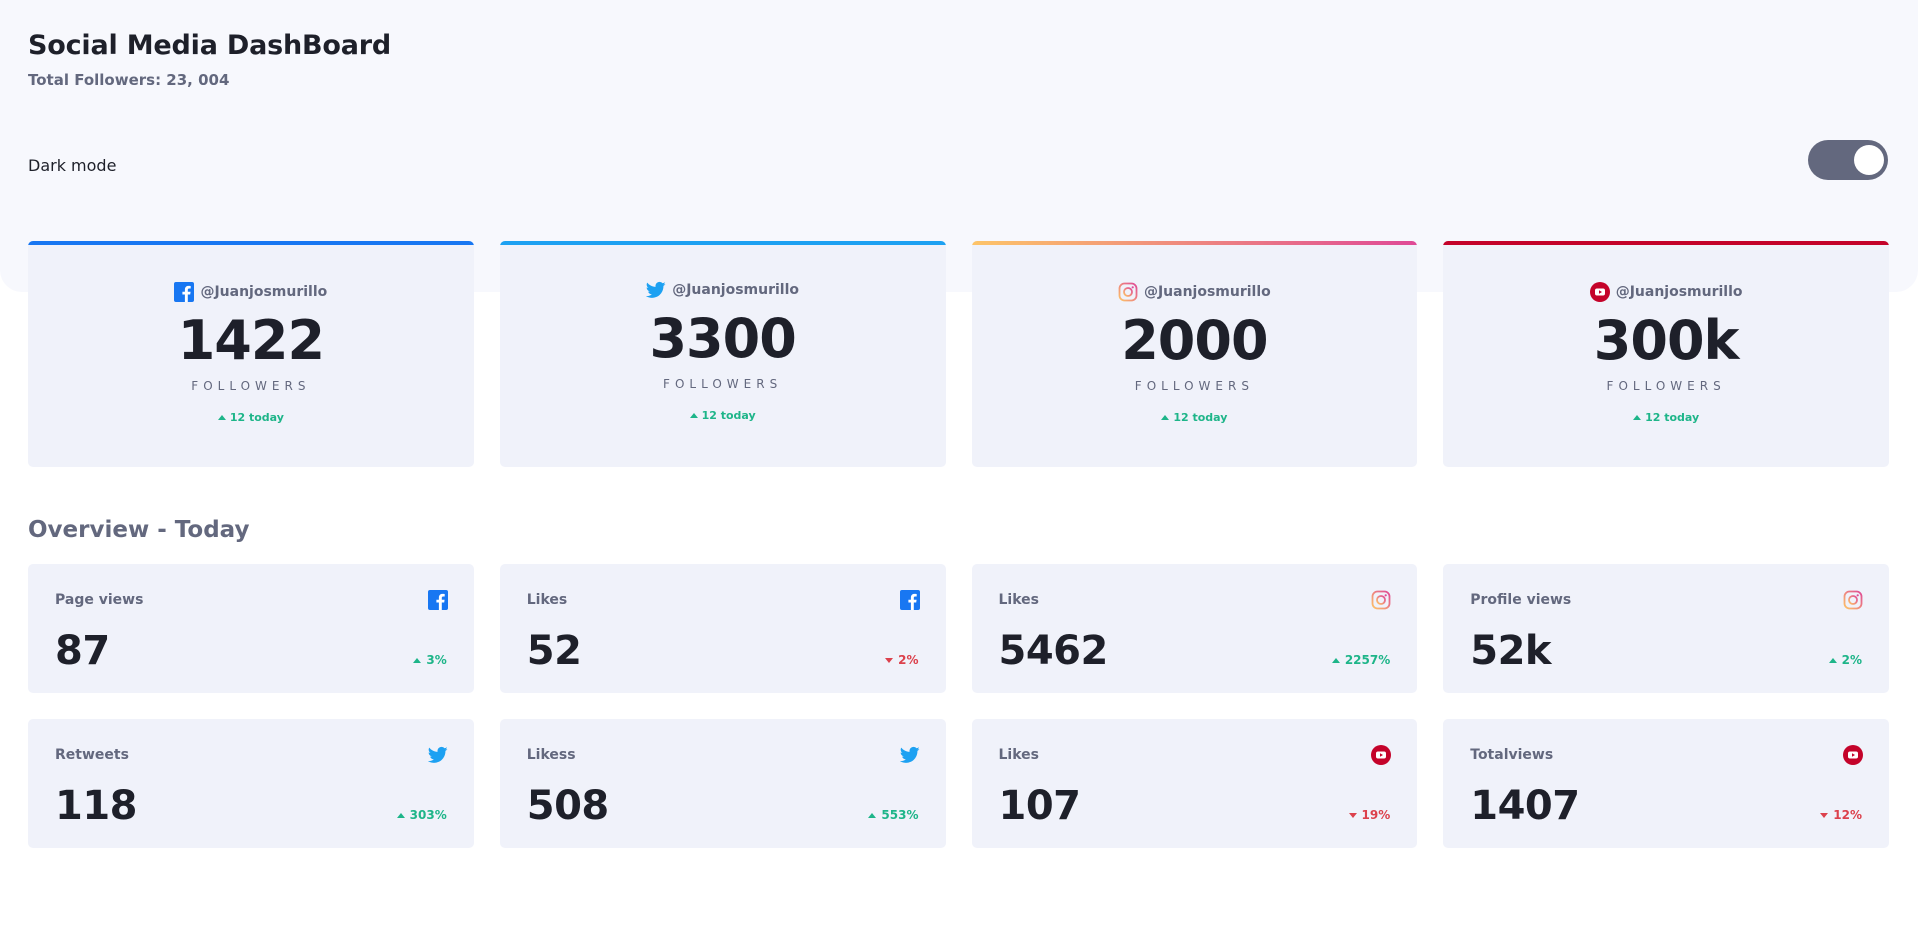  I want to click on overview-card: Retweets 118 303%, so click(251, 783).